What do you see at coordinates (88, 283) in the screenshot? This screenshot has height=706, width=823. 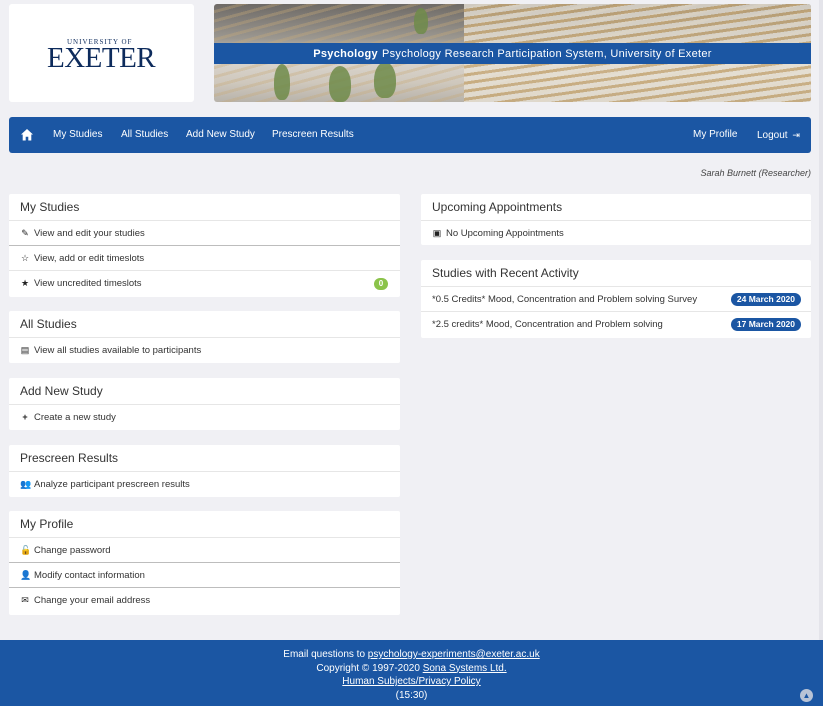 I see `link-uncredited-timeslots: View uncredited timeslots` at bounding box center [88, 283].